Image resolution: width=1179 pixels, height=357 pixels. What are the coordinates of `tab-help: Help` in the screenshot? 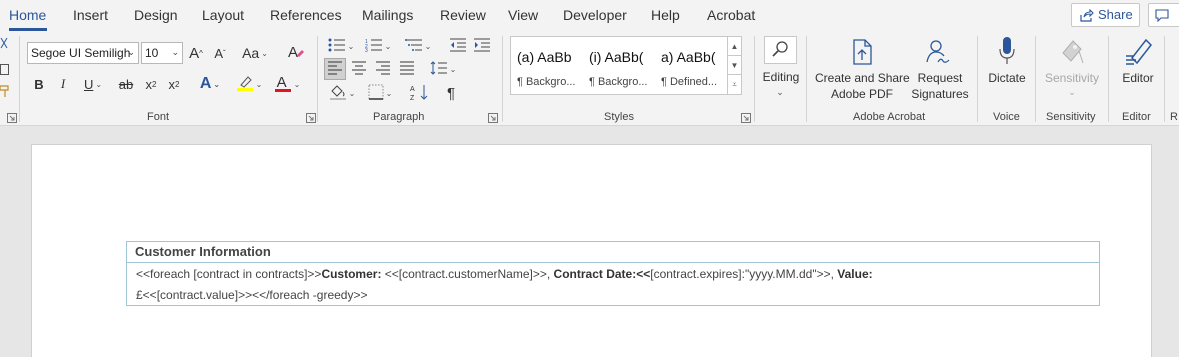 It's located at (665, 15).